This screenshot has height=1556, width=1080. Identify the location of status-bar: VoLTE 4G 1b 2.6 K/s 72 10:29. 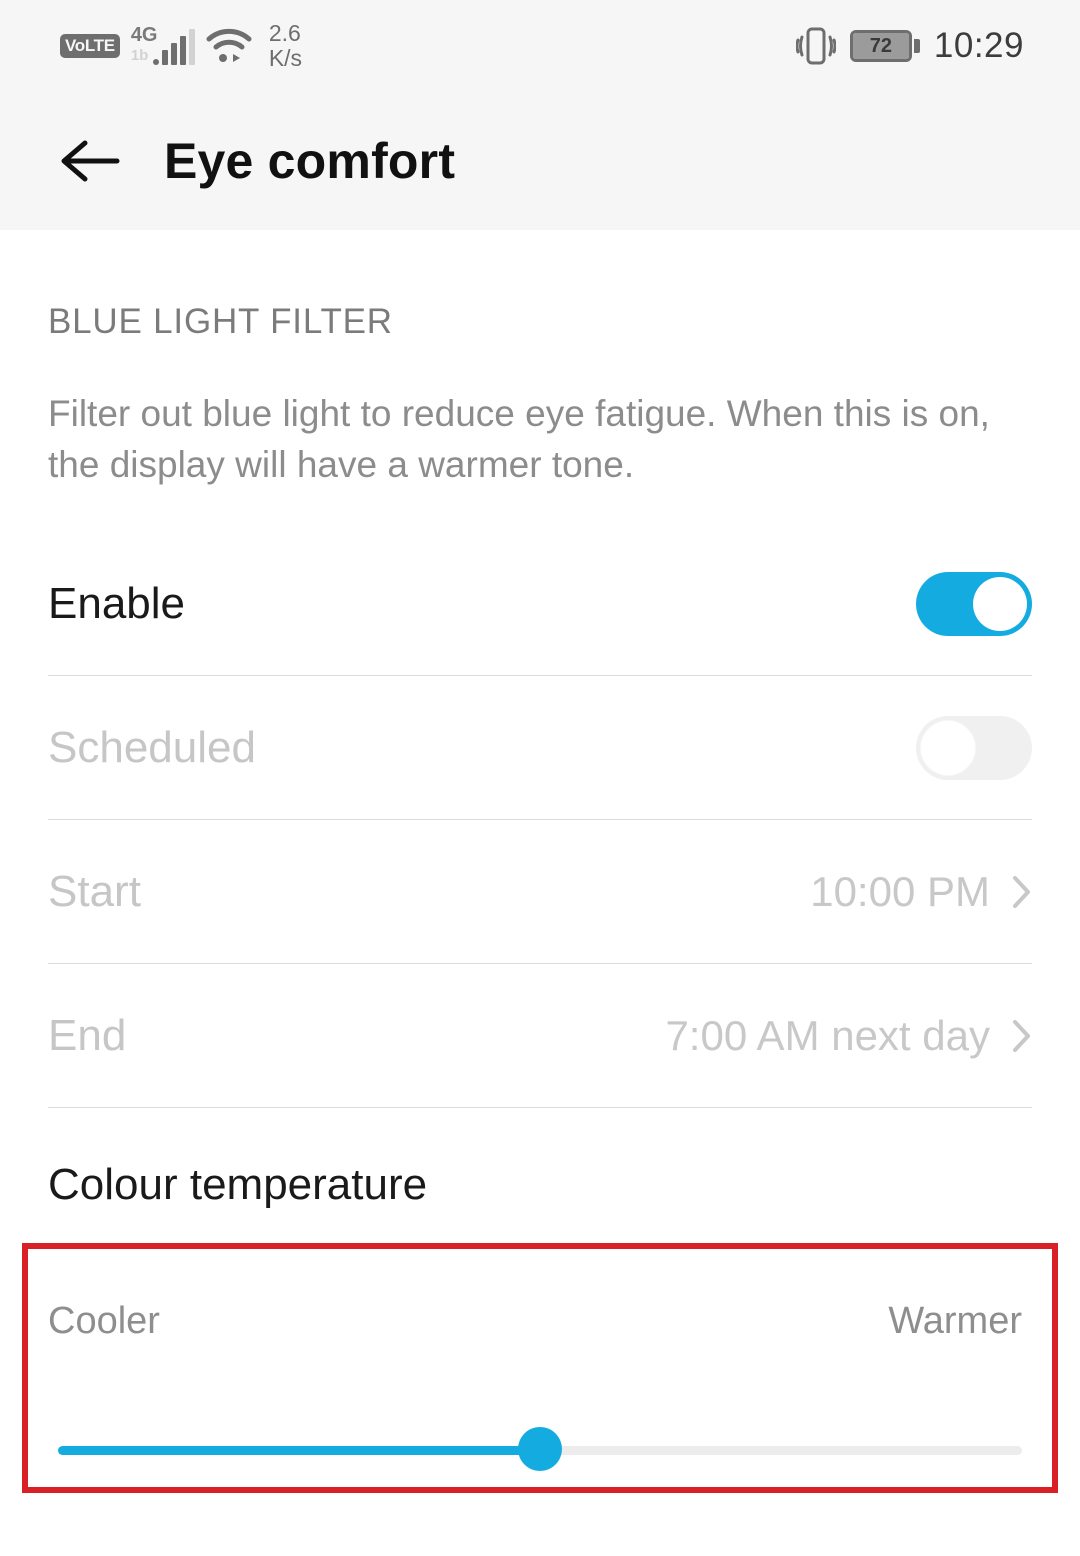
(540, 46).